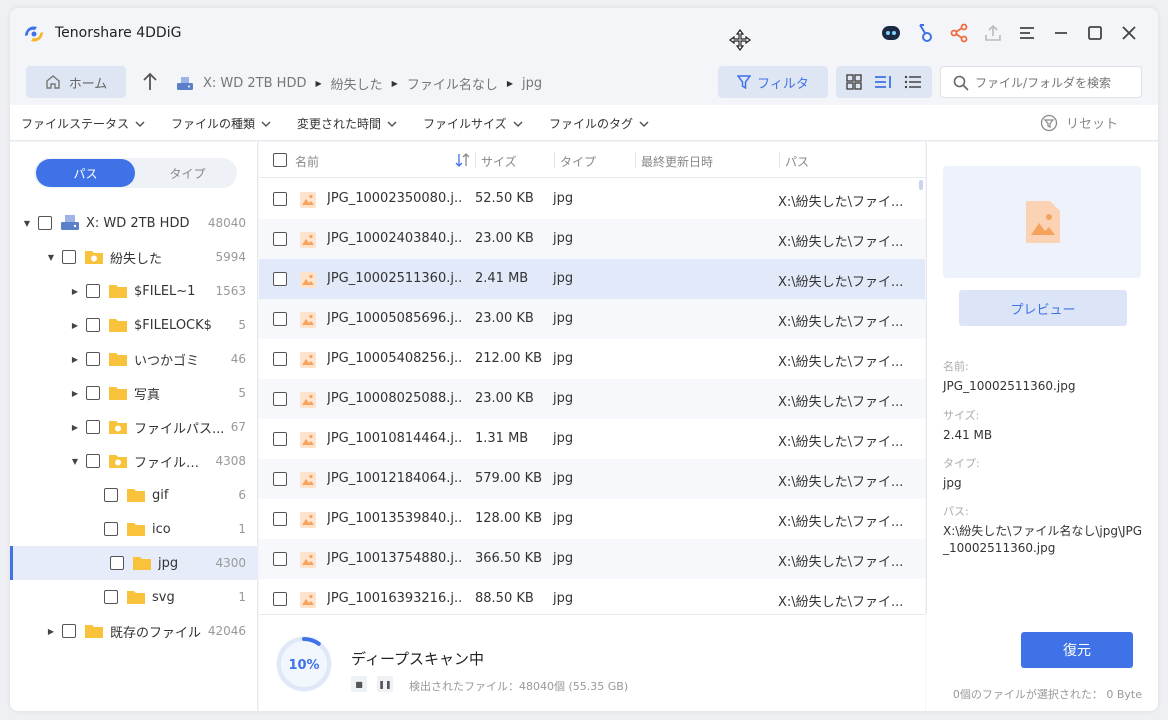  I want to click on minimize-icon, so click(1061, 33).